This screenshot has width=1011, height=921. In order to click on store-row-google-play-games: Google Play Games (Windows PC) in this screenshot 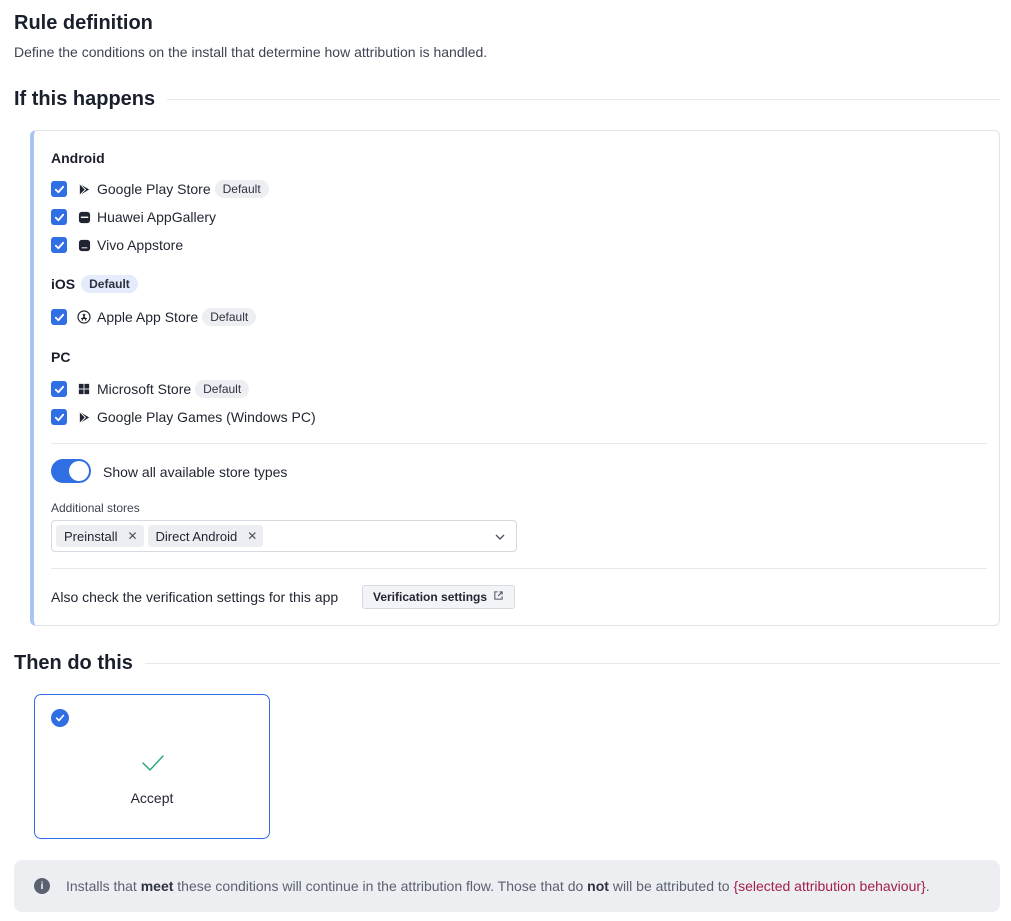, I will do `click(183, 417)`.